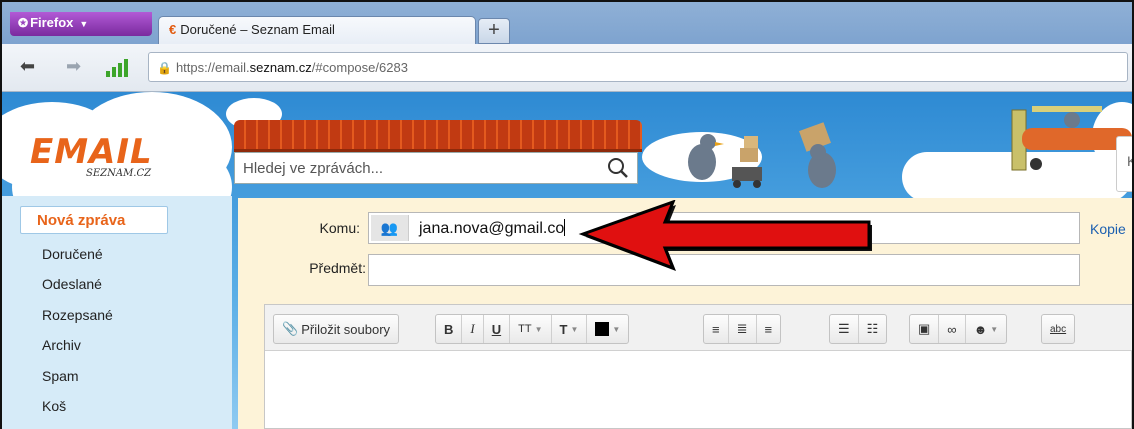  What do you see at coordinates (602, 329) in the screenshot?
I see `color-swatch` at bounding box center [602, 329].